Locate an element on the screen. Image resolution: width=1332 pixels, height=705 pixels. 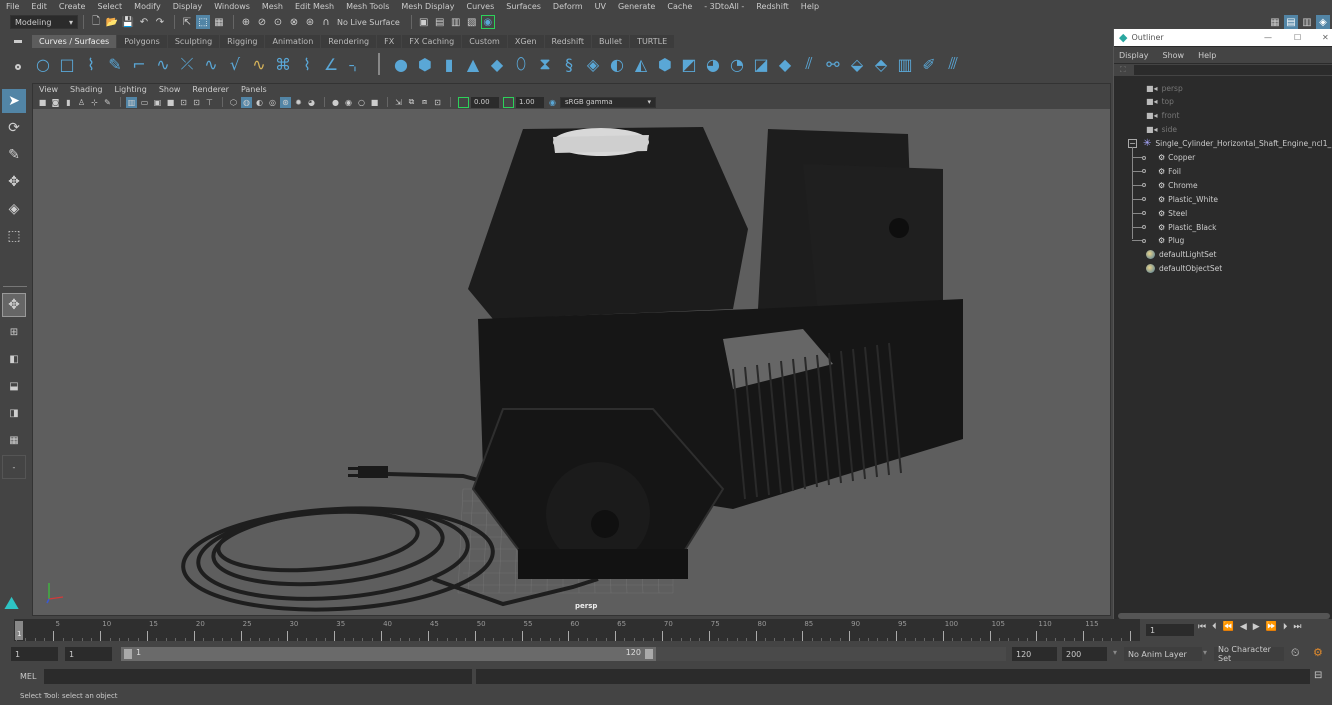
viewport-menu-show: Show is located at coordinates (170, 89).